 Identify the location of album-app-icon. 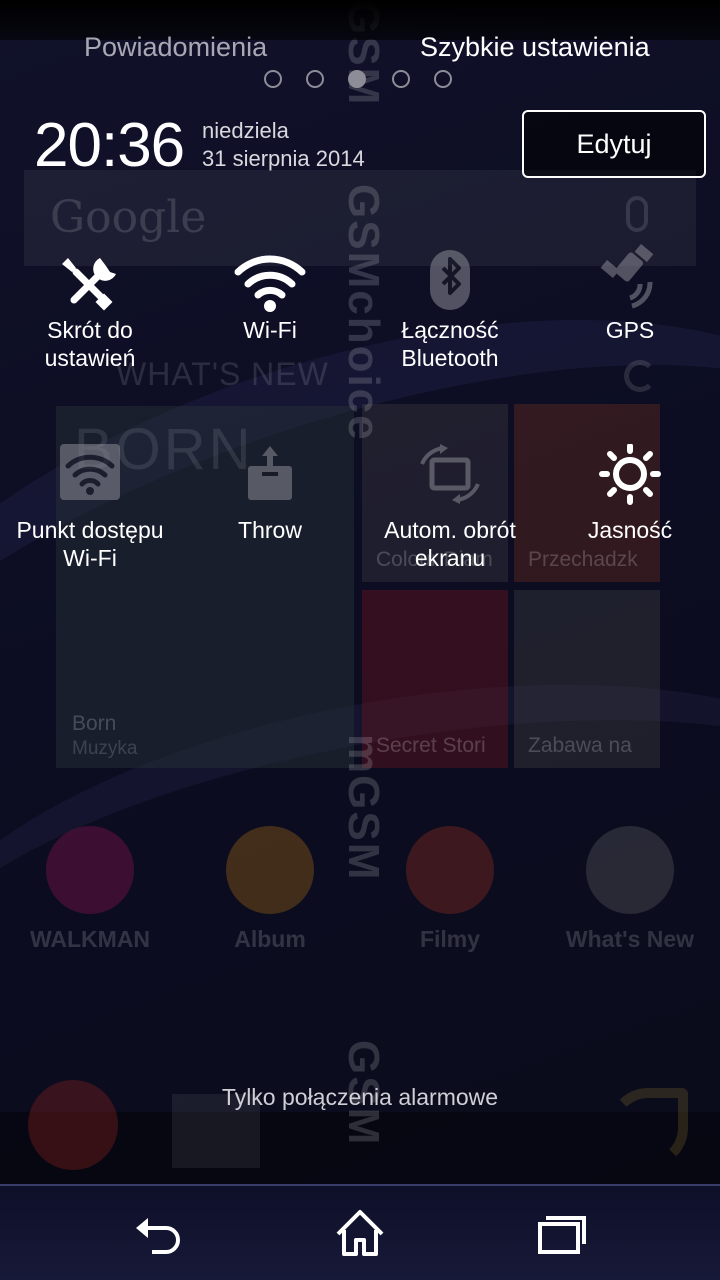
(270, 870).